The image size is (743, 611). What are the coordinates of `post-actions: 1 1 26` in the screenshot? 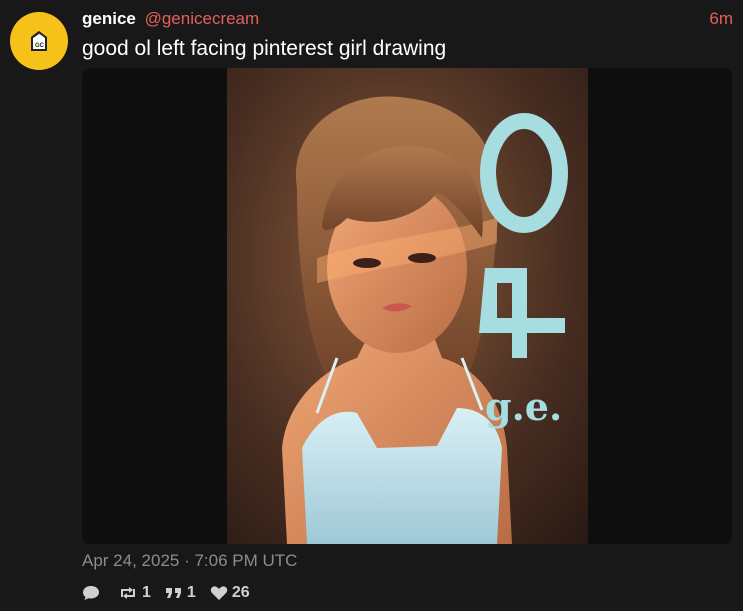 It's located at (173, 593).